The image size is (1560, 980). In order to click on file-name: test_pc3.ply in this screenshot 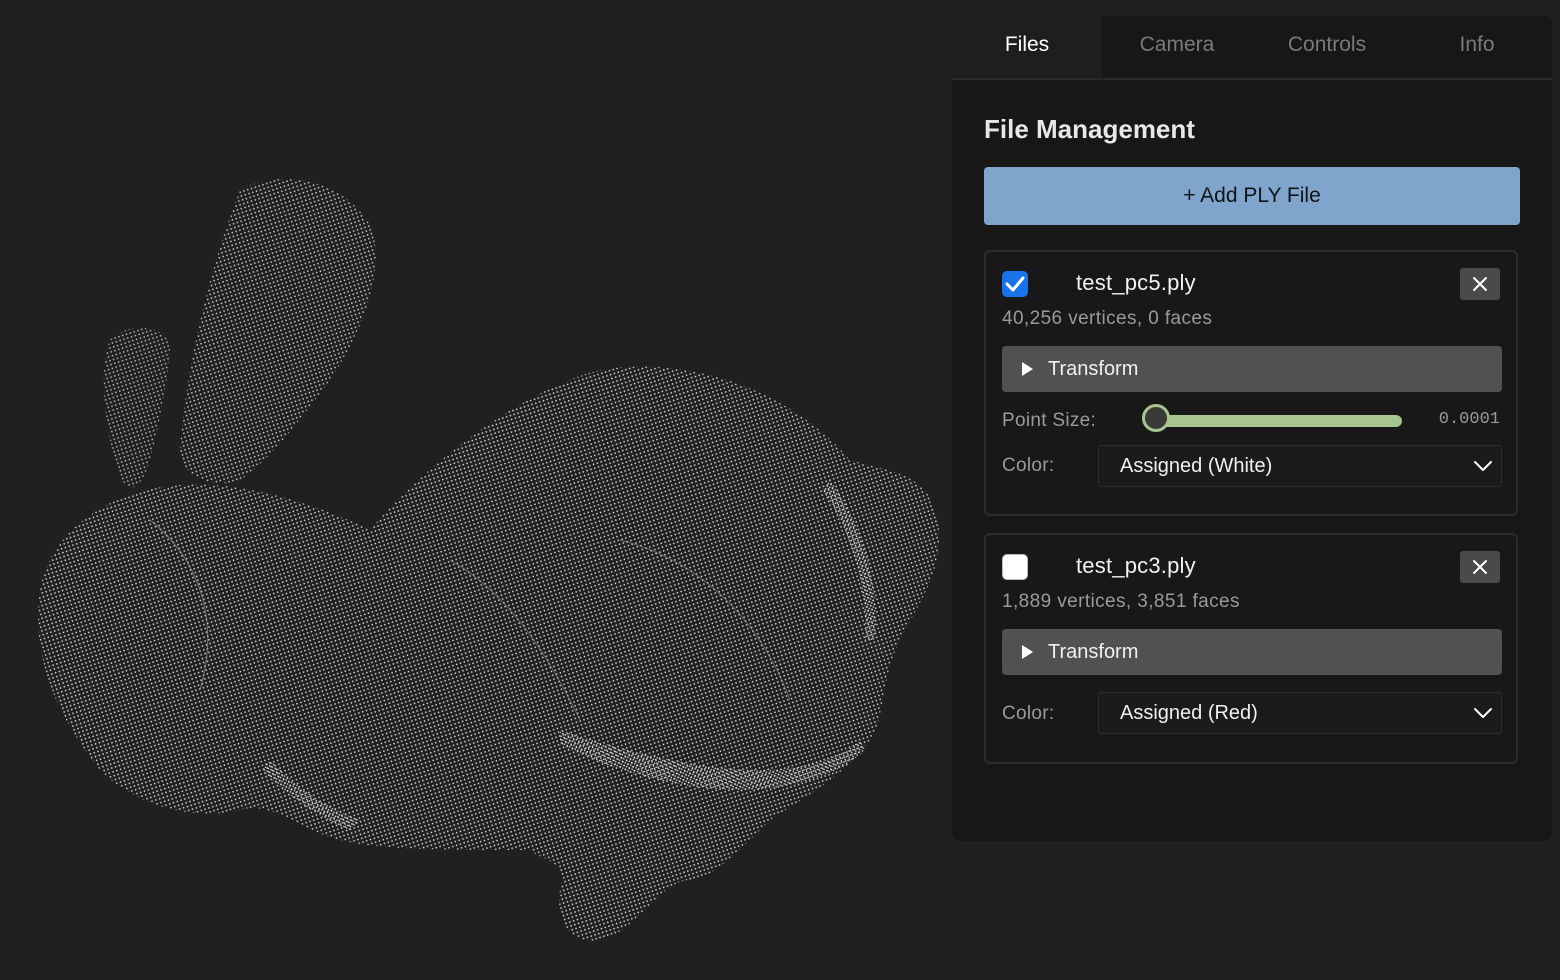, I will do `click(1136, 565)`.